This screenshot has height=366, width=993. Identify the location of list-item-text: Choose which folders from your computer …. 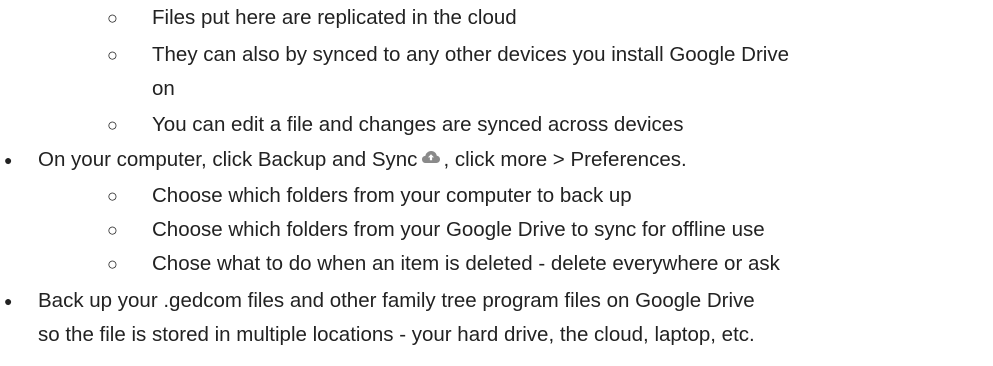
(392, 195).